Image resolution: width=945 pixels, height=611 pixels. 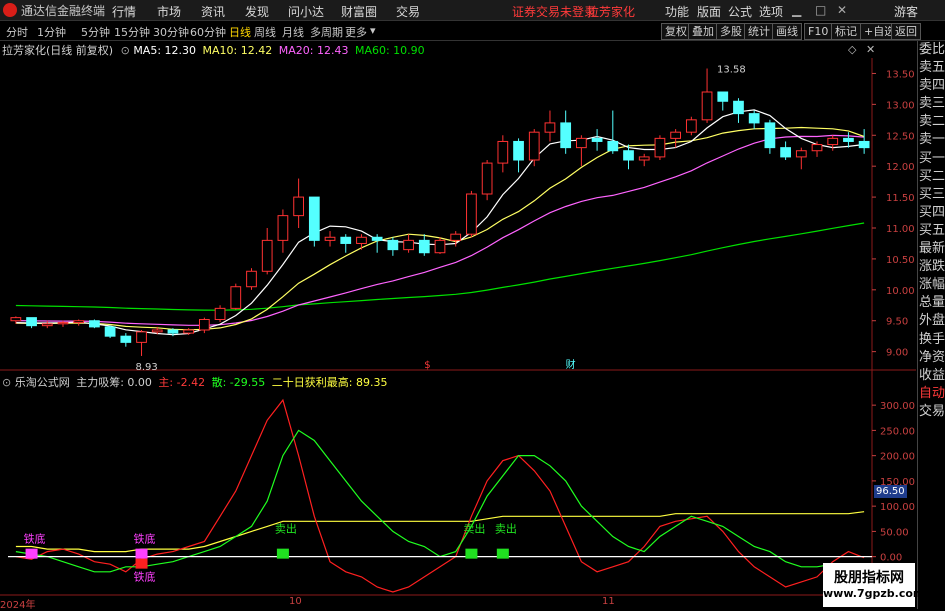 I want to click on back-button: 返回, so click(x=906, y=31).